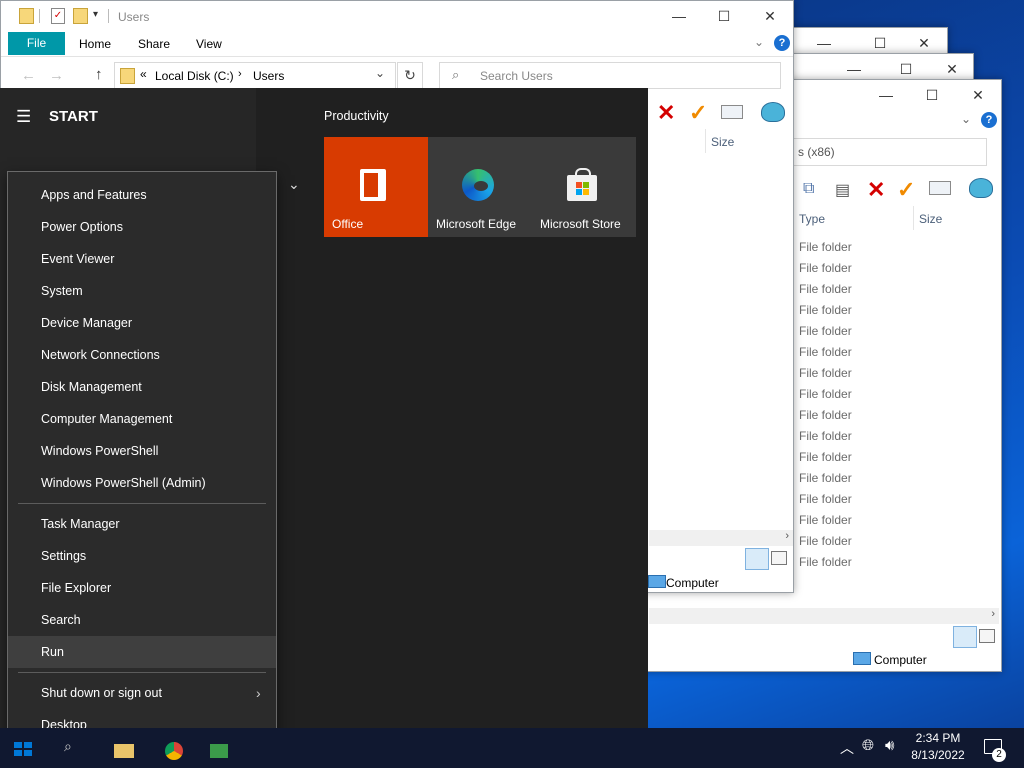 The width and height of the screenshot is (1024, 768). What do you see at coordinates (847, 748) in the screenshot?
I see `show-hidden-icons-icon: ︿` at bounding box center [847, 748].